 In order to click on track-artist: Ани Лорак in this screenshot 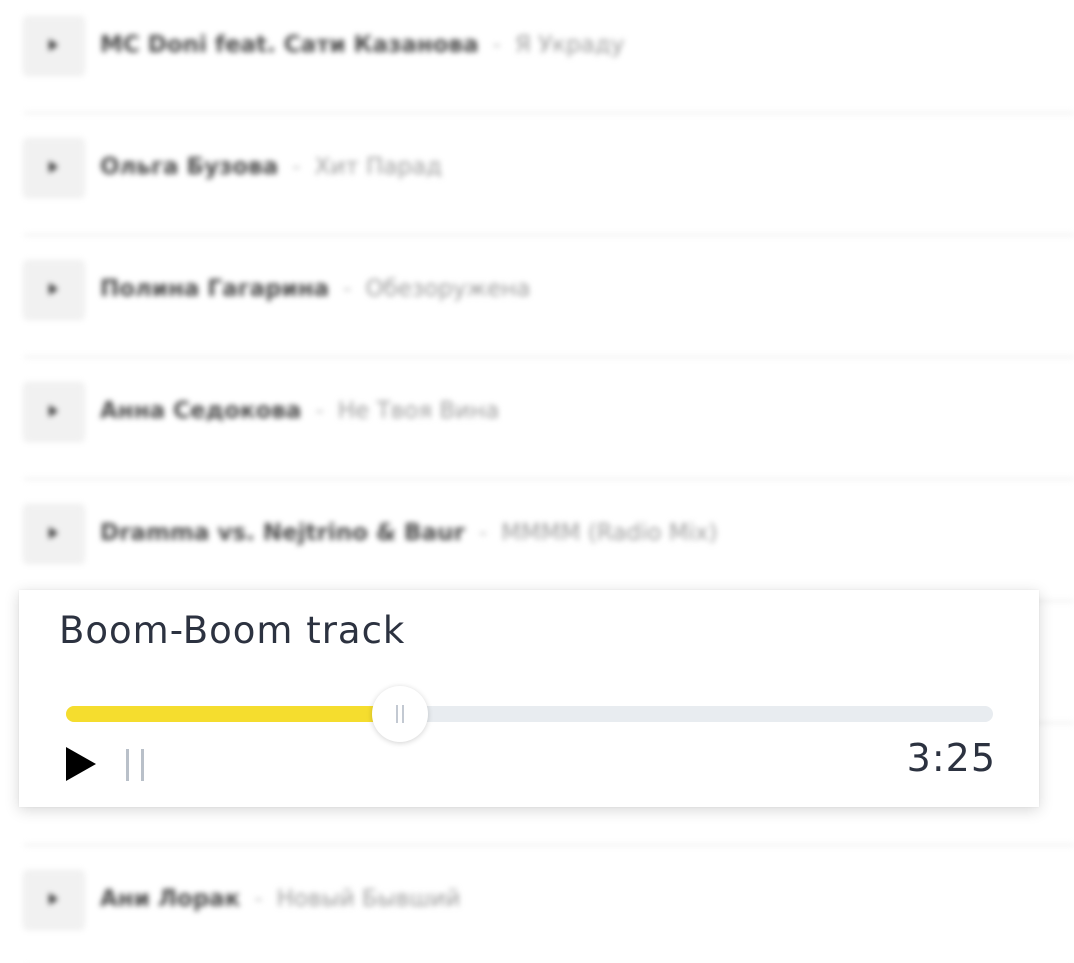, I will do `click(170, 899)`.